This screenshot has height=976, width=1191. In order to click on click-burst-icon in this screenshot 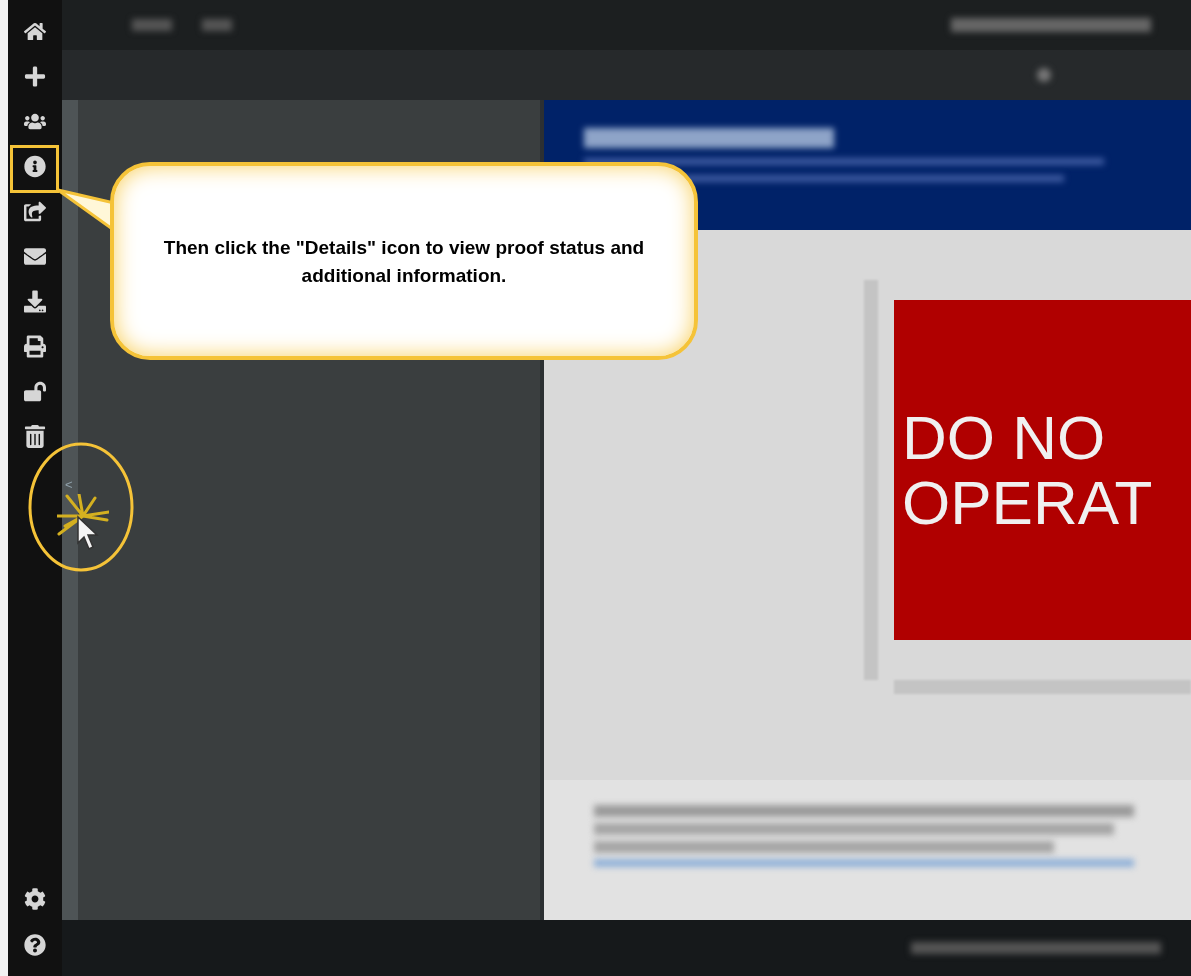, I will do `click(83, 516)`.